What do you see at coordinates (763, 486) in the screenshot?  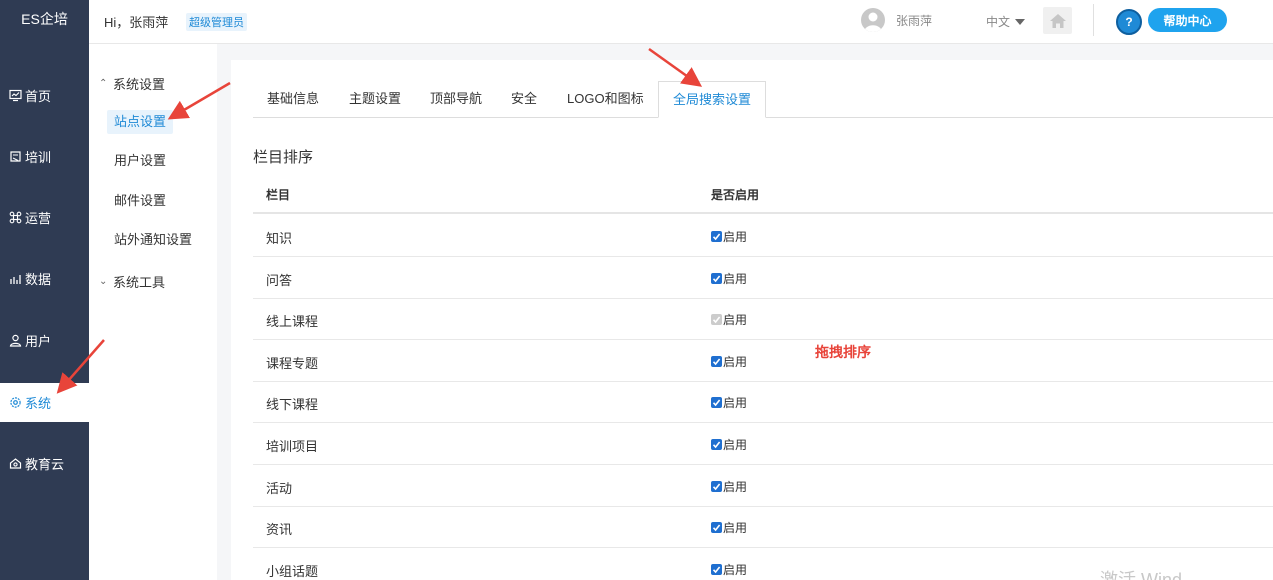 I see `table-row: 活动 启用` at bounding box center [763, 486].